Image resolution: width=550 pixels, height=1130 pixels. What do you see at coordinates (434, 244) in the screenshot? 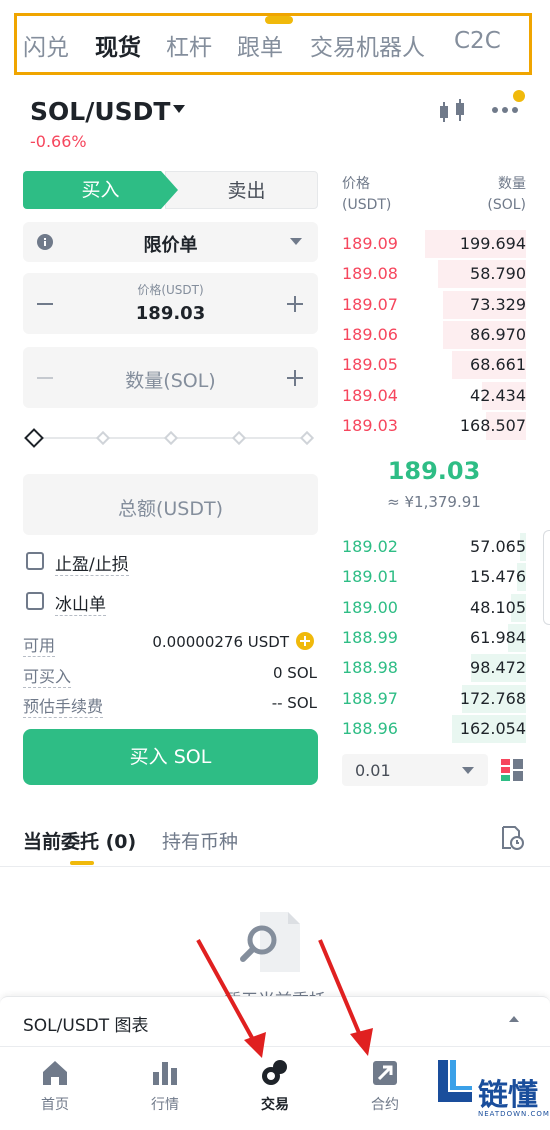
I see `ask-row: 189.09 199.694` at bounding box center [434, 244].